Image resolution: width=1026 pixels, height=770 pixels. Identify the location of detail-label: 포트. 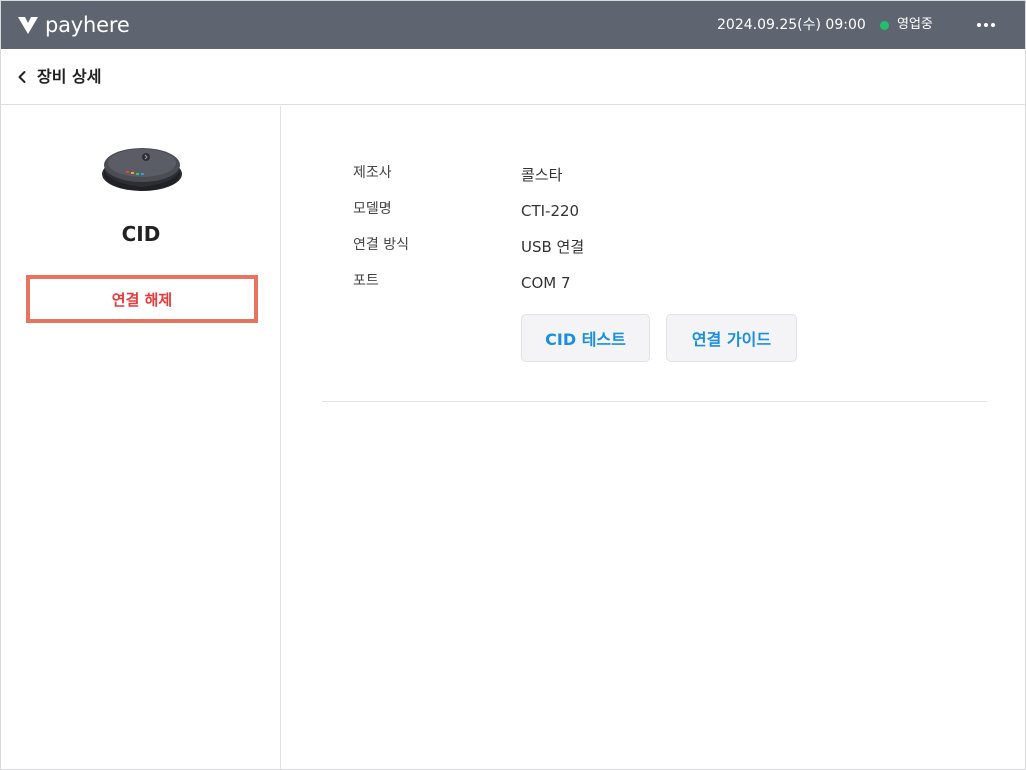
(366, 281).